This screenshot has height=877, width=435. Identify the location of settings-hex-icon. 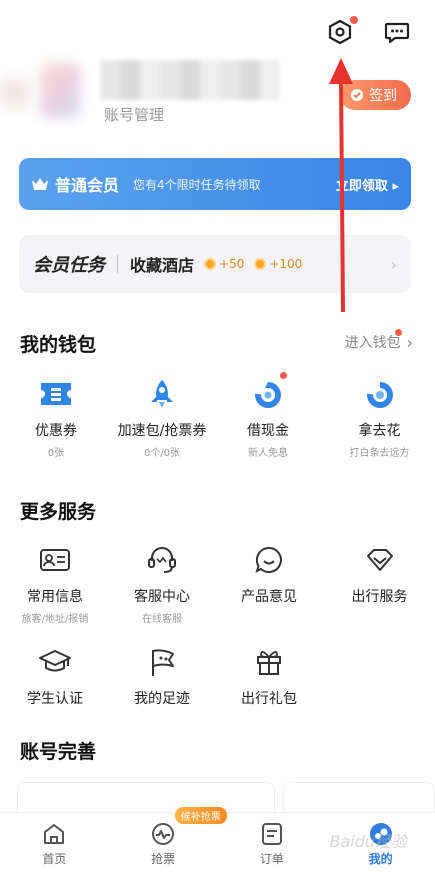
(340, 32).